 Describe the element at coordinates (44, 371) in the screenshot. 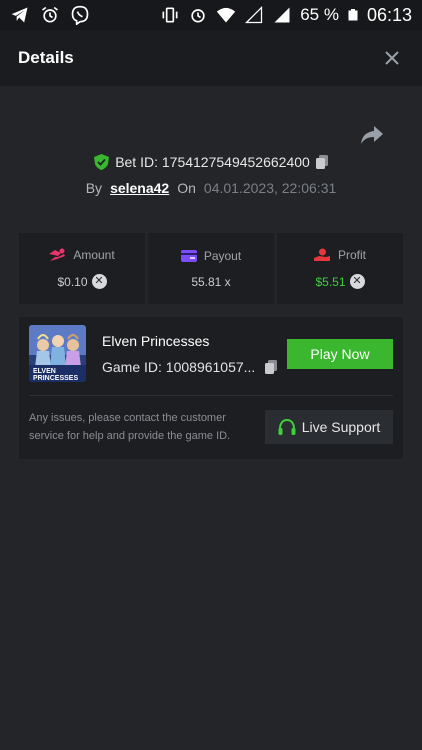

I see `svg-text: ELVEN` at that location.